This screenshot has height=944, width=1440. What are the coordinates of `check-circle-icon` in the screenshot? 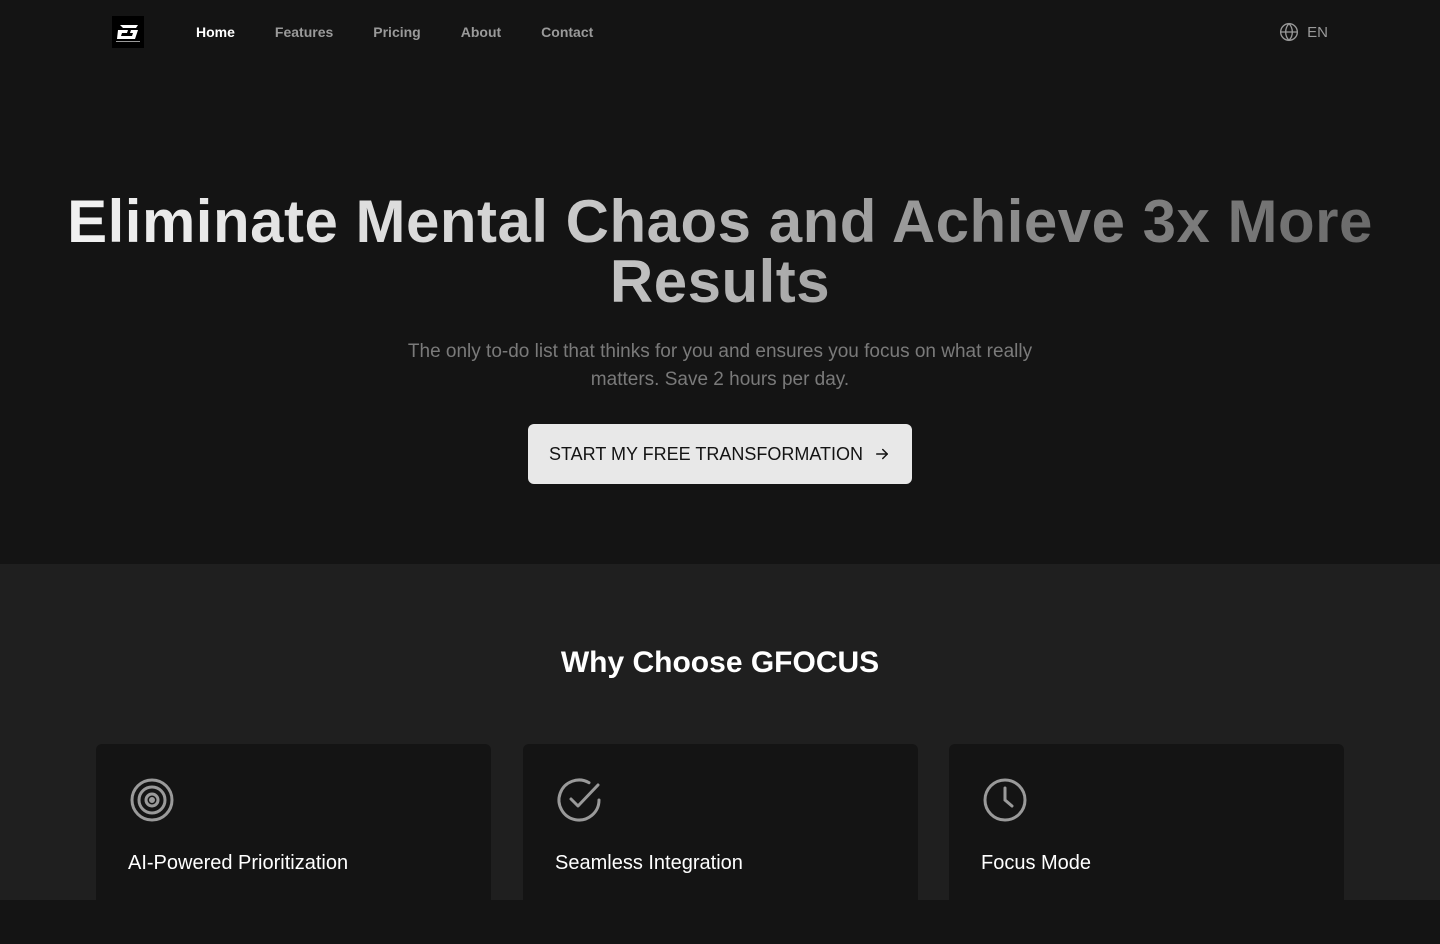 It's located at (579, 800).